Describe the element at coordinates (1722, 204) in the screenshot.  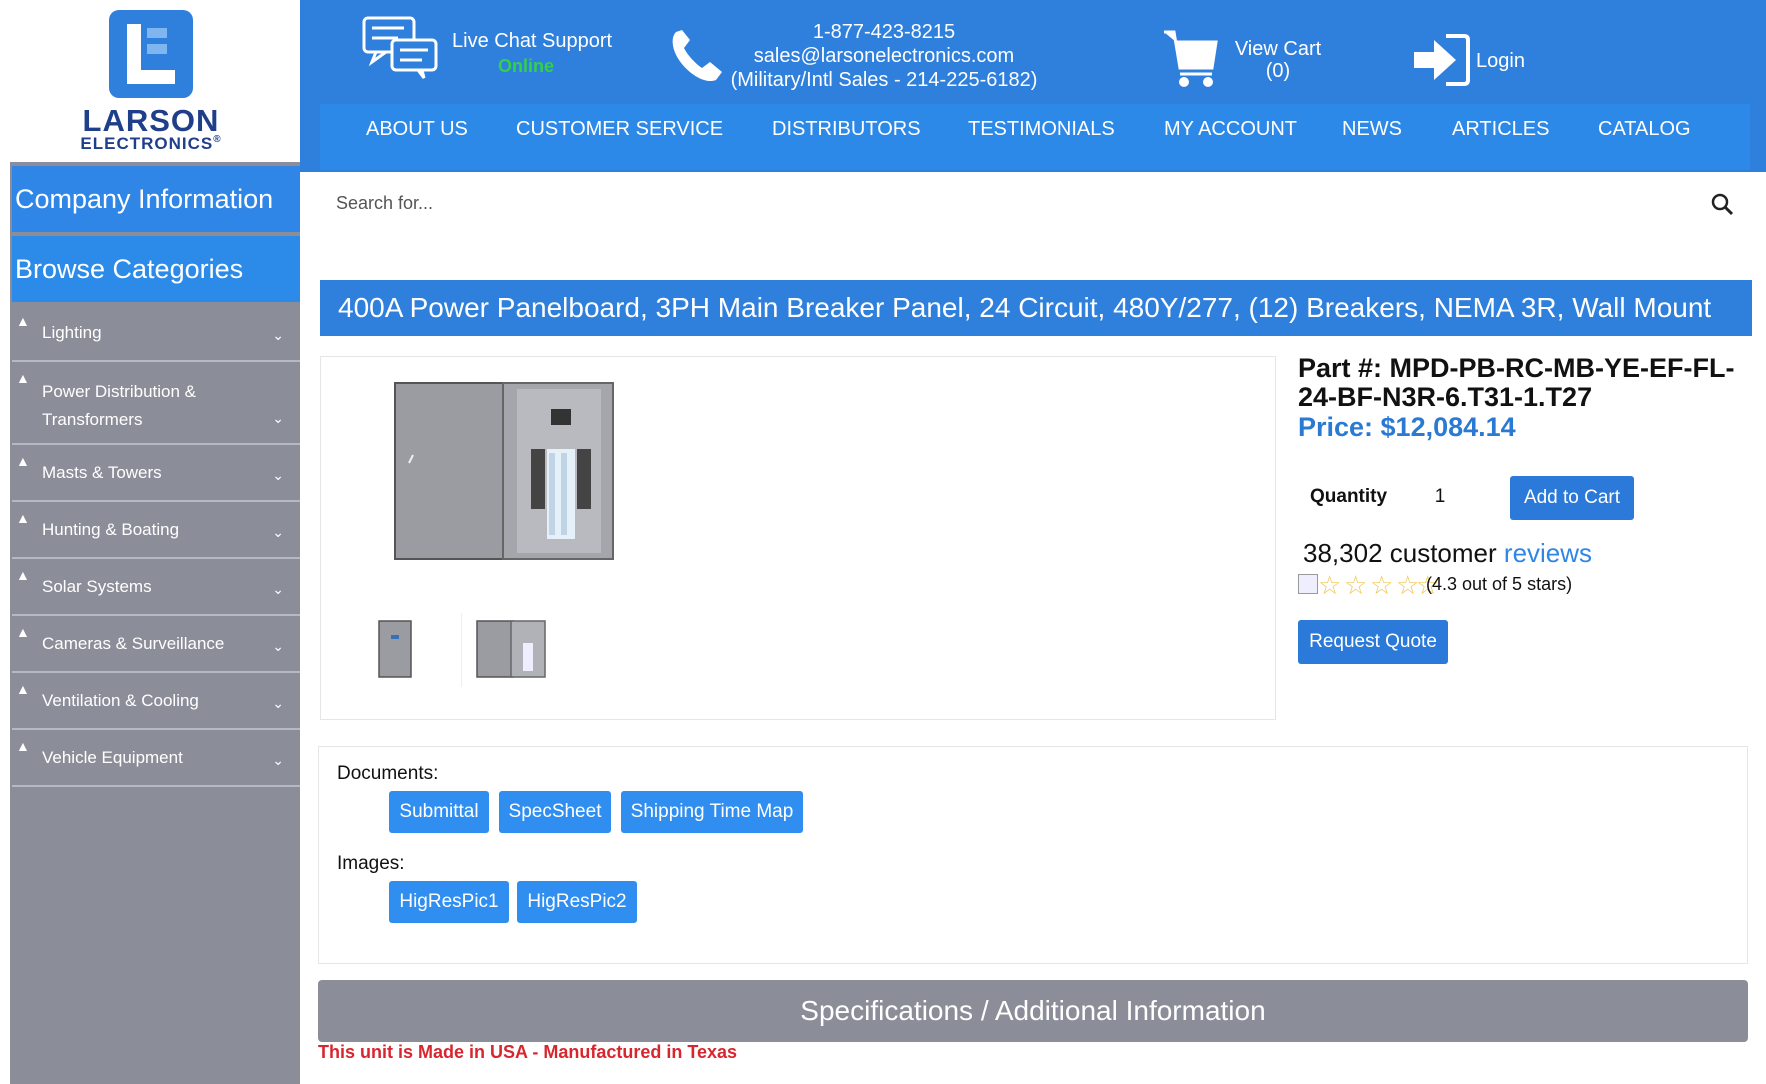
I see `search-icon` at that location.